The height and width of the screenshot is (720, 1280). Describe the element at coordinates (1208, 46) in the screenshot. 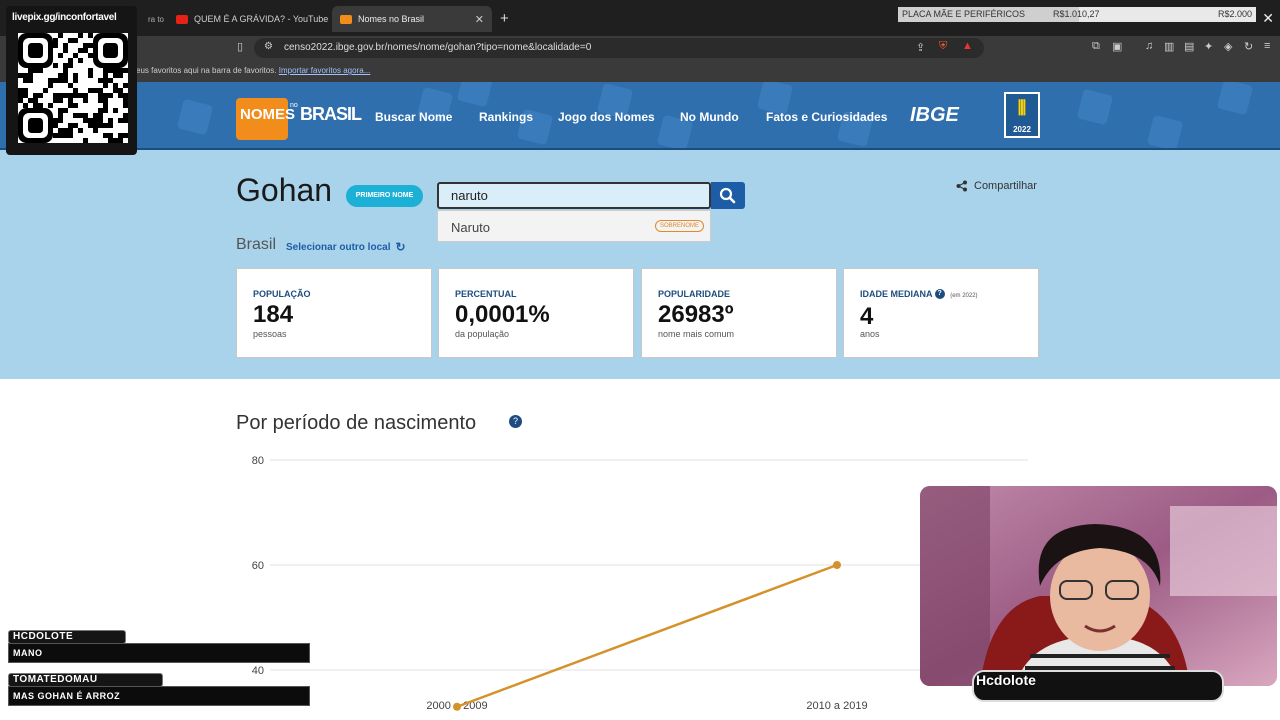

I see `leo-icon: ✦` at that location.